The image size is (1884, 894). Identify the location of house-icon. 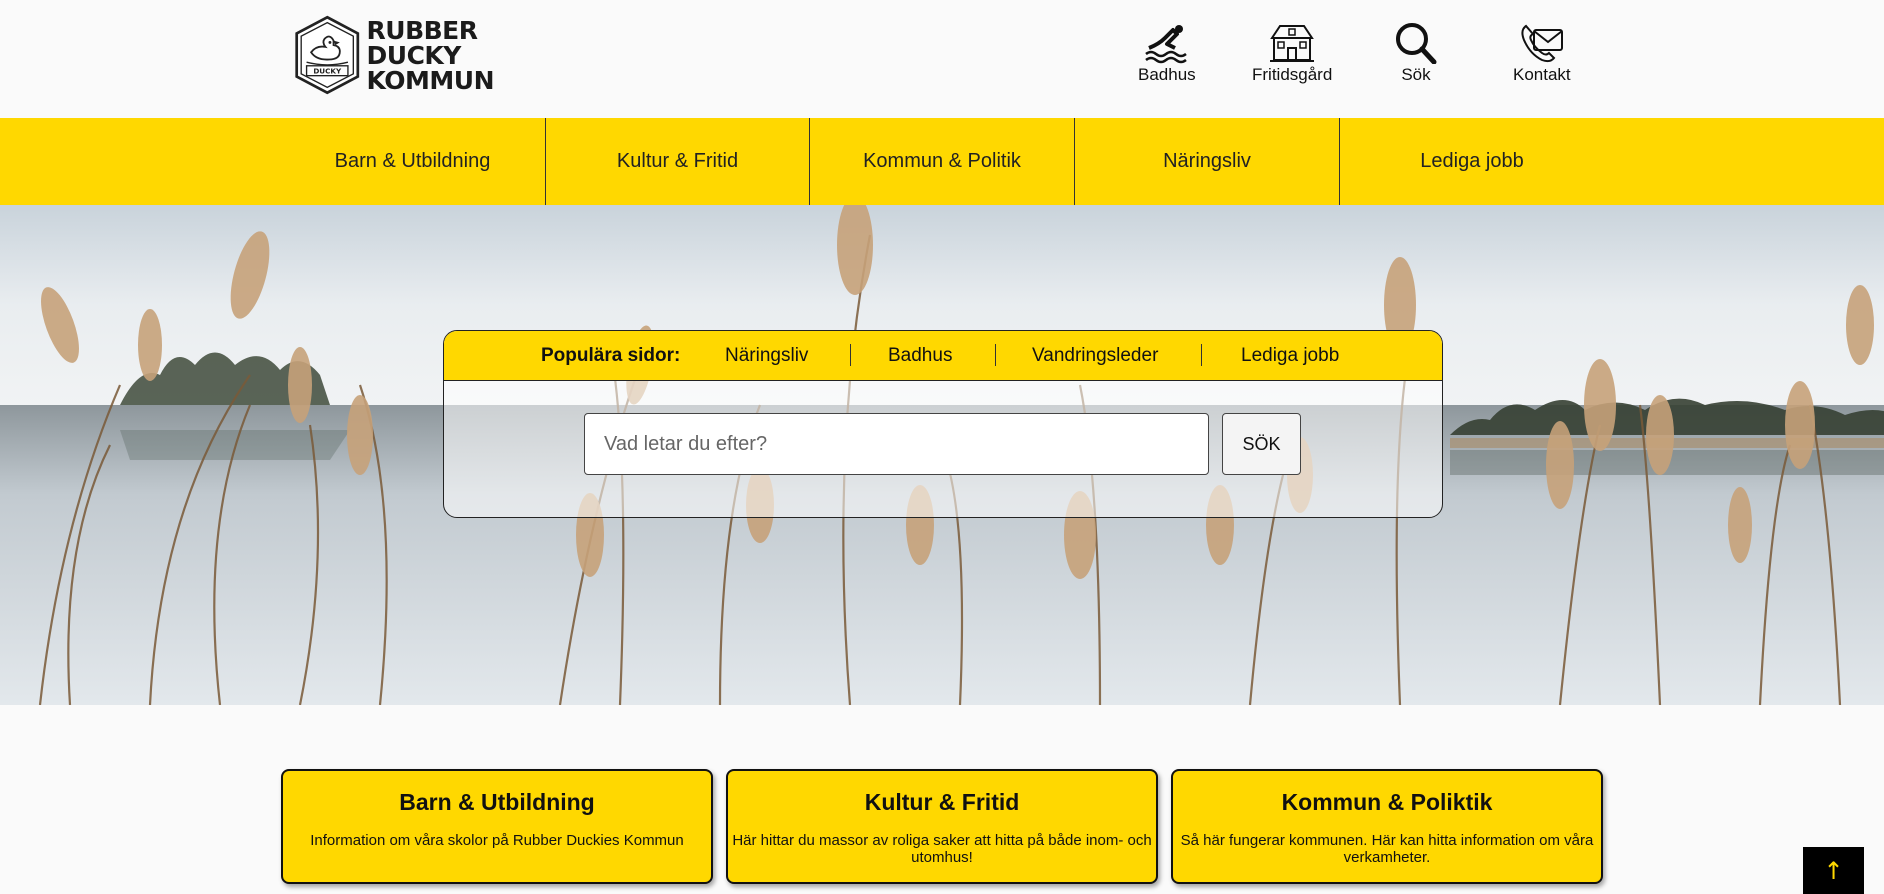
(1292, 43).